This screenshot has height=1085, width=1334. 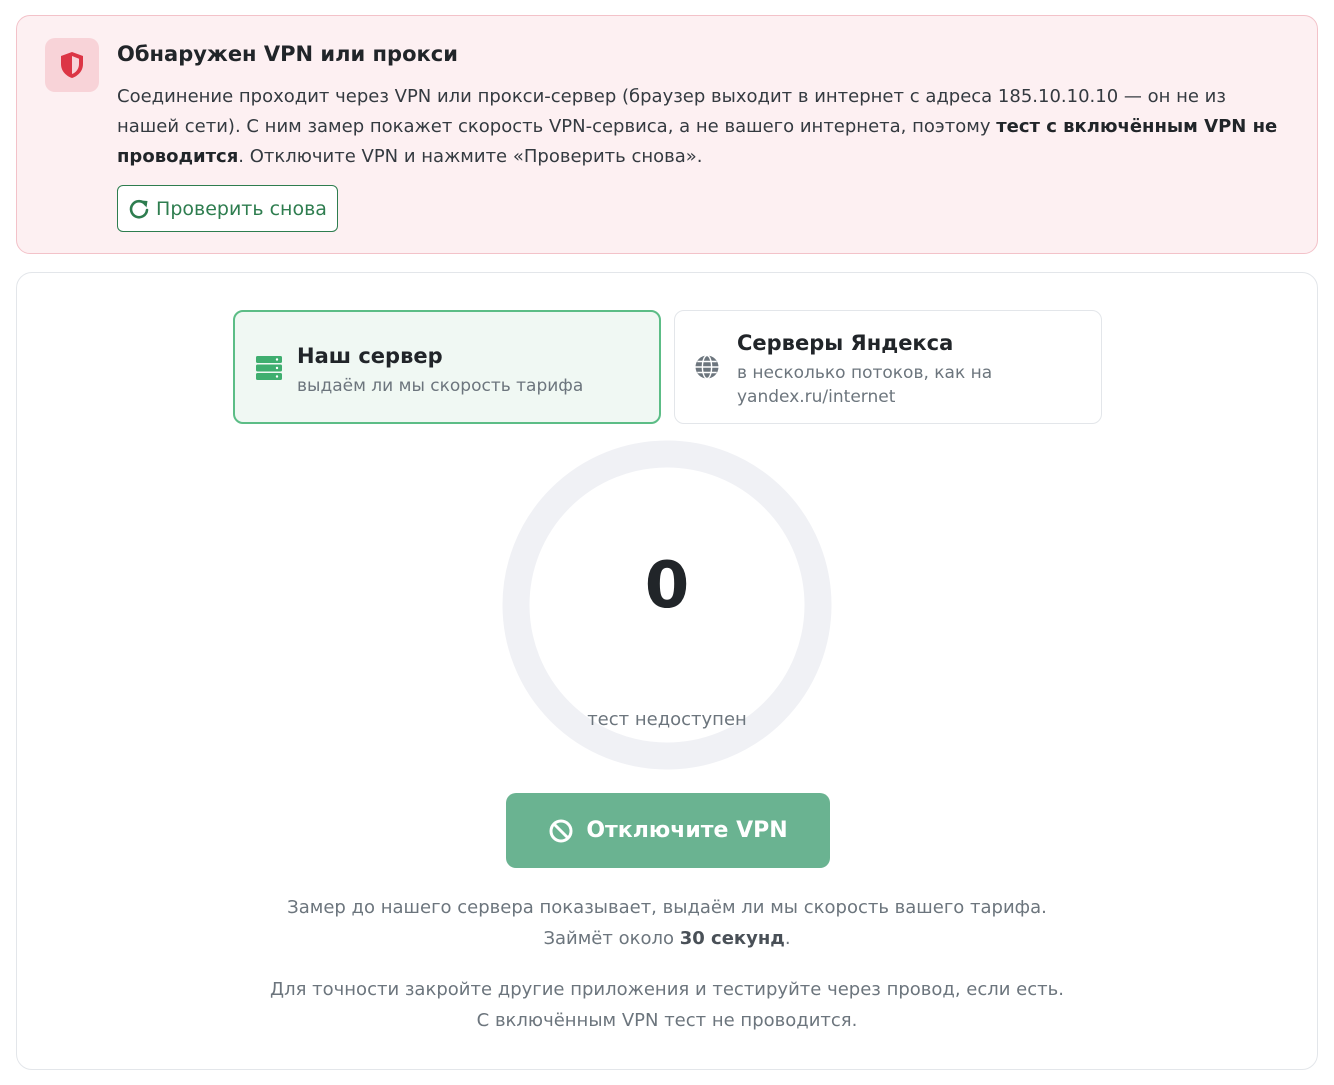 I want to click on mode-our-server: Наш сервер выдаём ли мы скорость тарифа, so click(x=447, y=367).